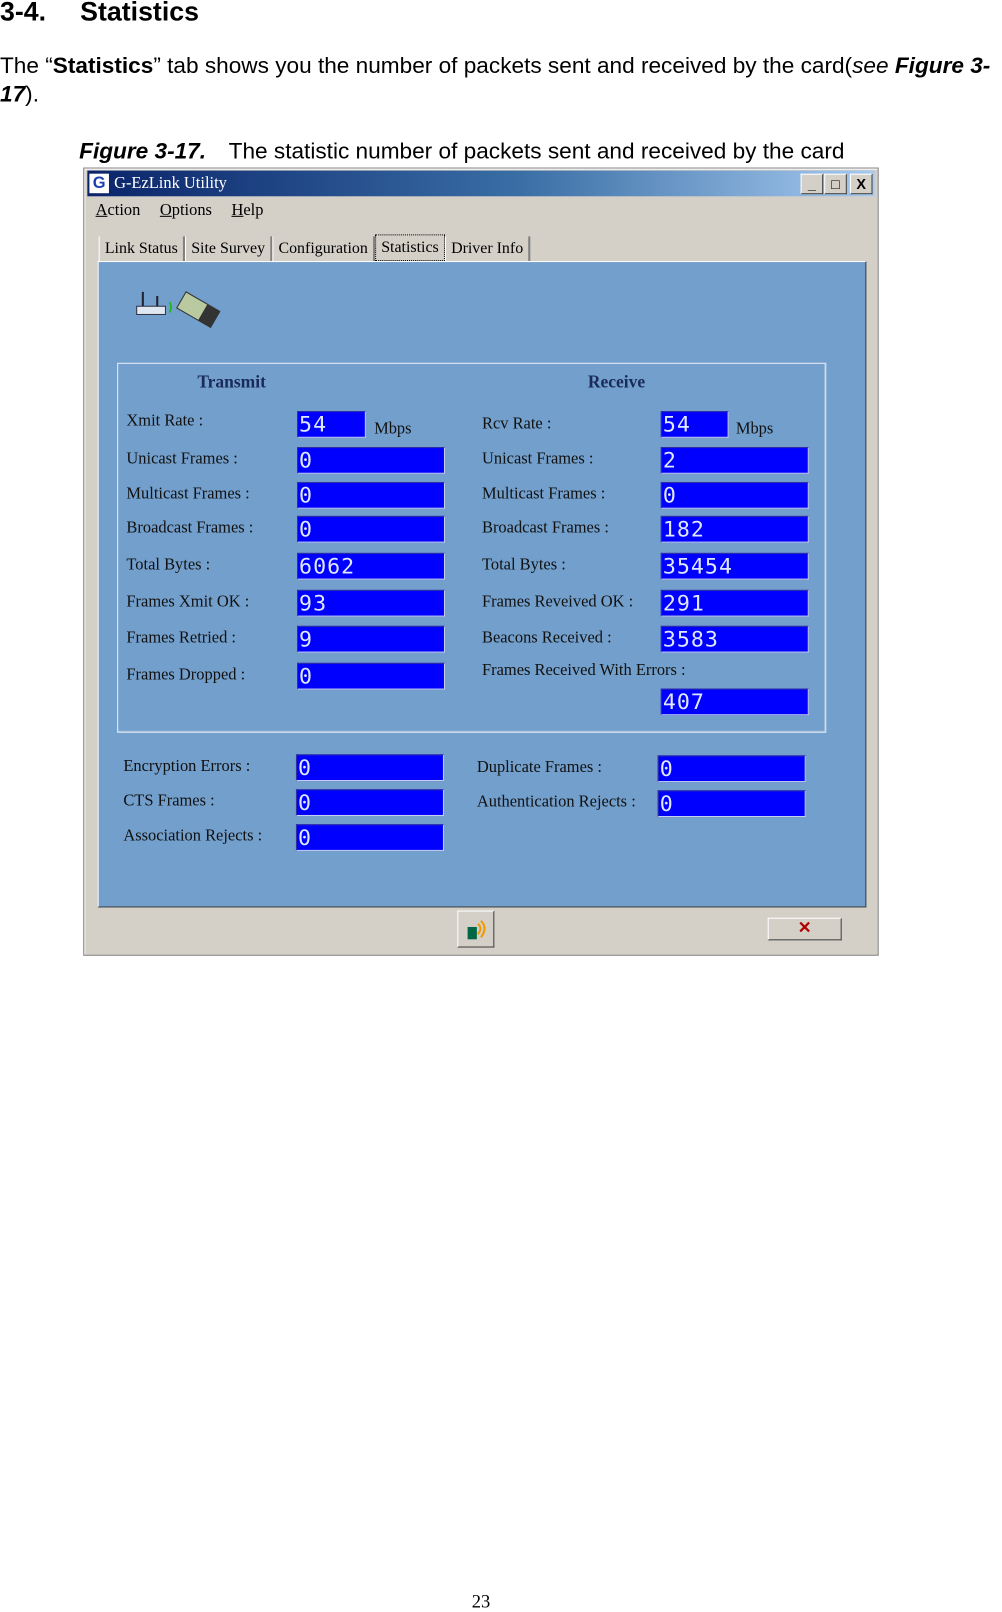 The width and height of the screenshot is (1002, 1612). I want to click on other-right-0-value: 0, so click(731, 769).